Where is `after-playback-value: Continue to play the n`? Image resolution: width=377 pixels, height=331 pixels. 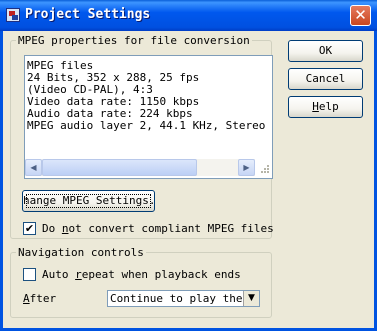 after-playback-value: Continue to play the n is located at coordinates (183, 298).